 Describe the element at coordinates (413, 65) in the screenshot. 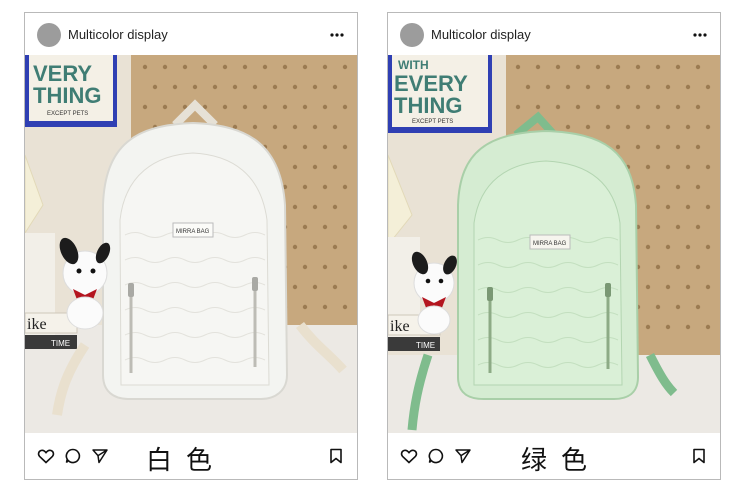

I see `poster-text: WITH` at that location.